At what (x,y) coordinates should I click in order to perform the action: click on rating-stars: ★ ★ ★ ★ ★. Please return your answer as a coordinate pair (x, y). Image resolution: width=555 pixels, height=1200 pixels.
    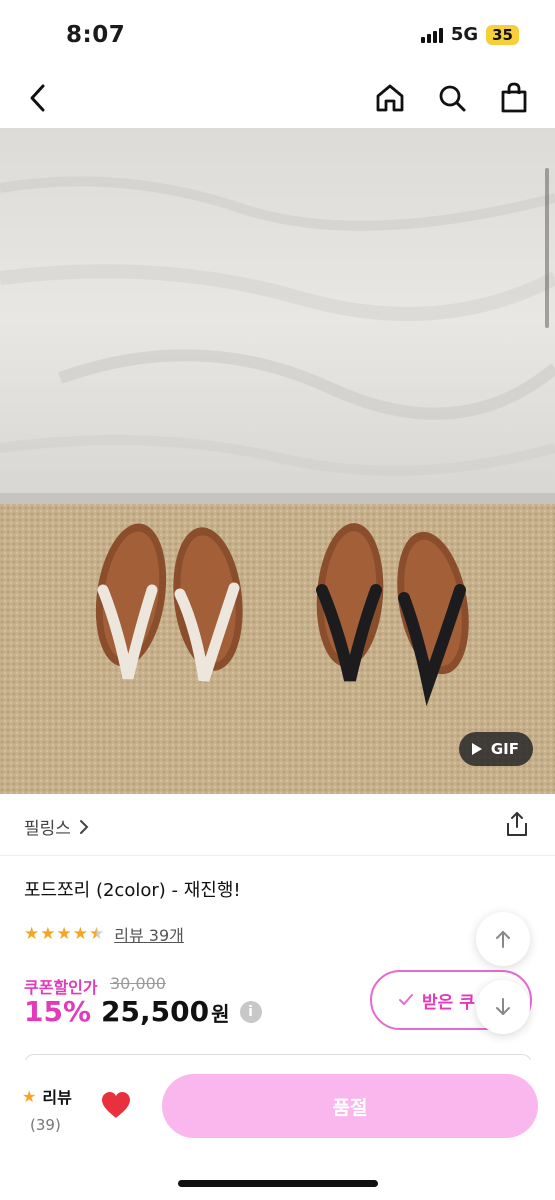
    Looking at the image, I should click on (64, 933).